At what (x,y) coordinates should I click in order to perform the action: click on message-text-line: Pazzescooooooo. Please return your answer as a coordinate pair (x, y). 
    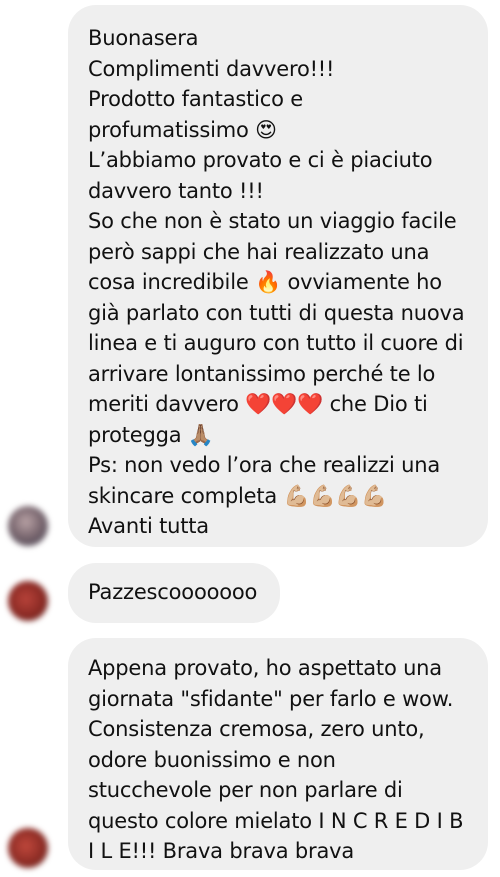
    Looking at the image, I should click on (173, 592).